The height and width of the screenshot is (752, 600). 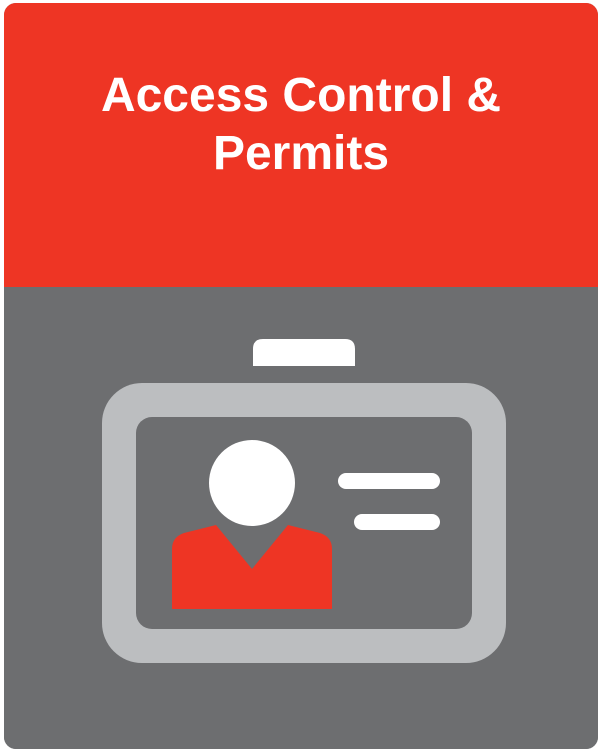 What do you see at coordinates (301, 153) in the screenshot?
I see `tile-title-line-2: Permits` at bounding box center [301, 153].